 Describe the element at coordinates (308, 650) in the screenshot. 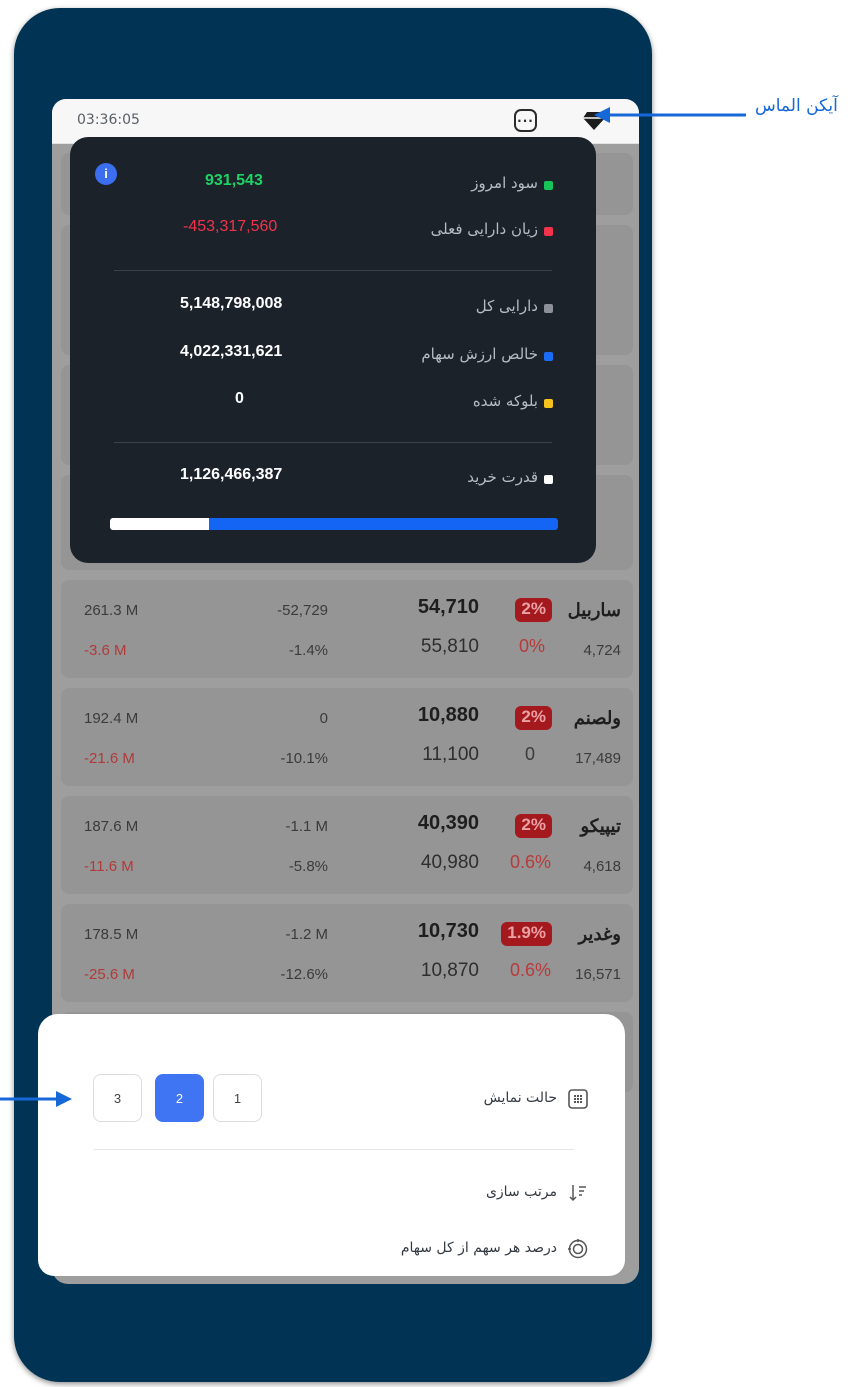

I see `stock-change-percent: -1.4%` at that location.